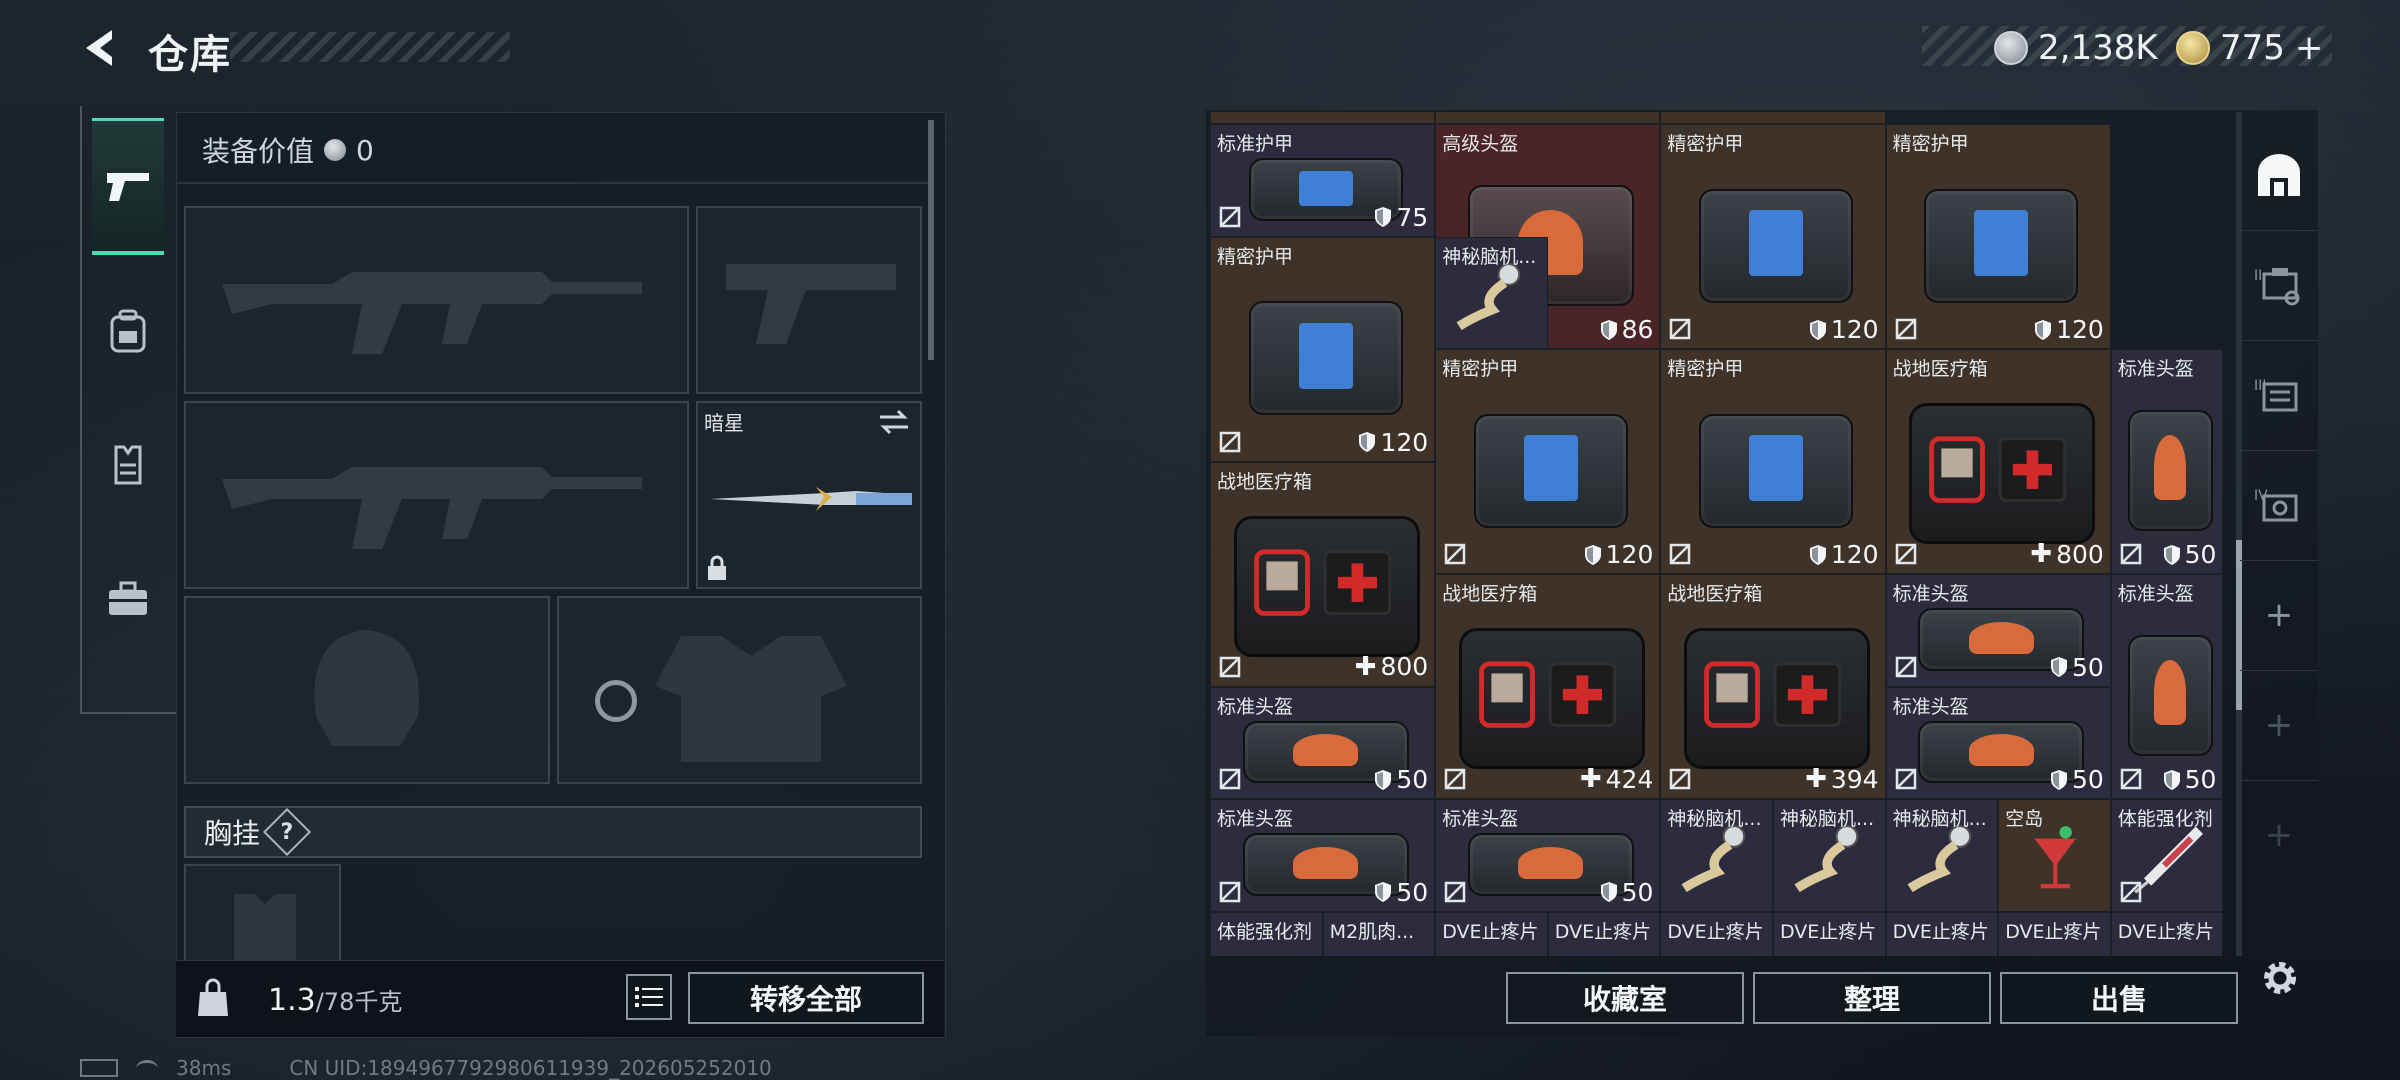  What do you see at coordinates (1705, 144) in the screenshot?
I see `item-name: 精密护甲` at bounding box center [1705, 144].